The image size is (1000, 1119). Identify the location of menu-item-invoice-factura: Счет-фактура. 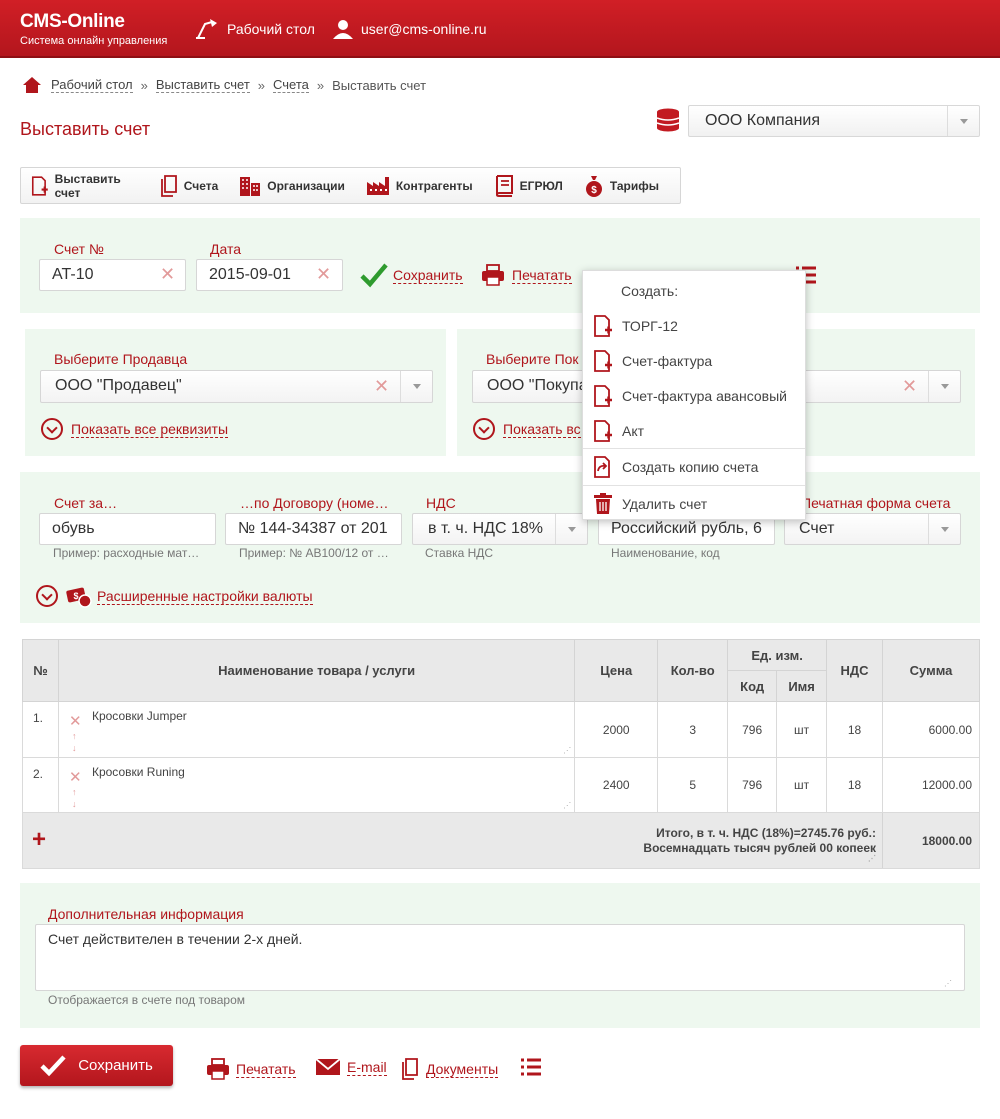
(652, 361).